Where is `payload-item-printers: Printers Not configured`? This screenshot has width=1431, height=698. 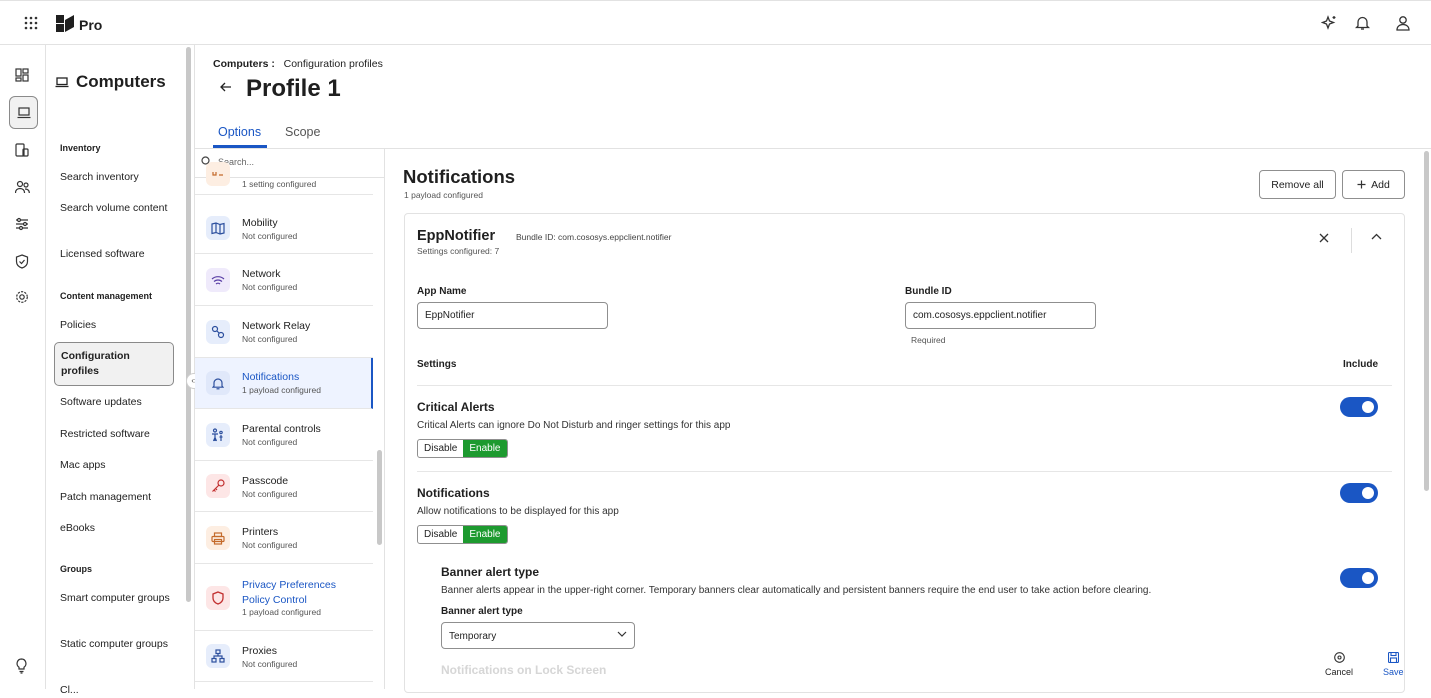 payload-item-printers: Printers Not configured is located at coordinates (284, 538).